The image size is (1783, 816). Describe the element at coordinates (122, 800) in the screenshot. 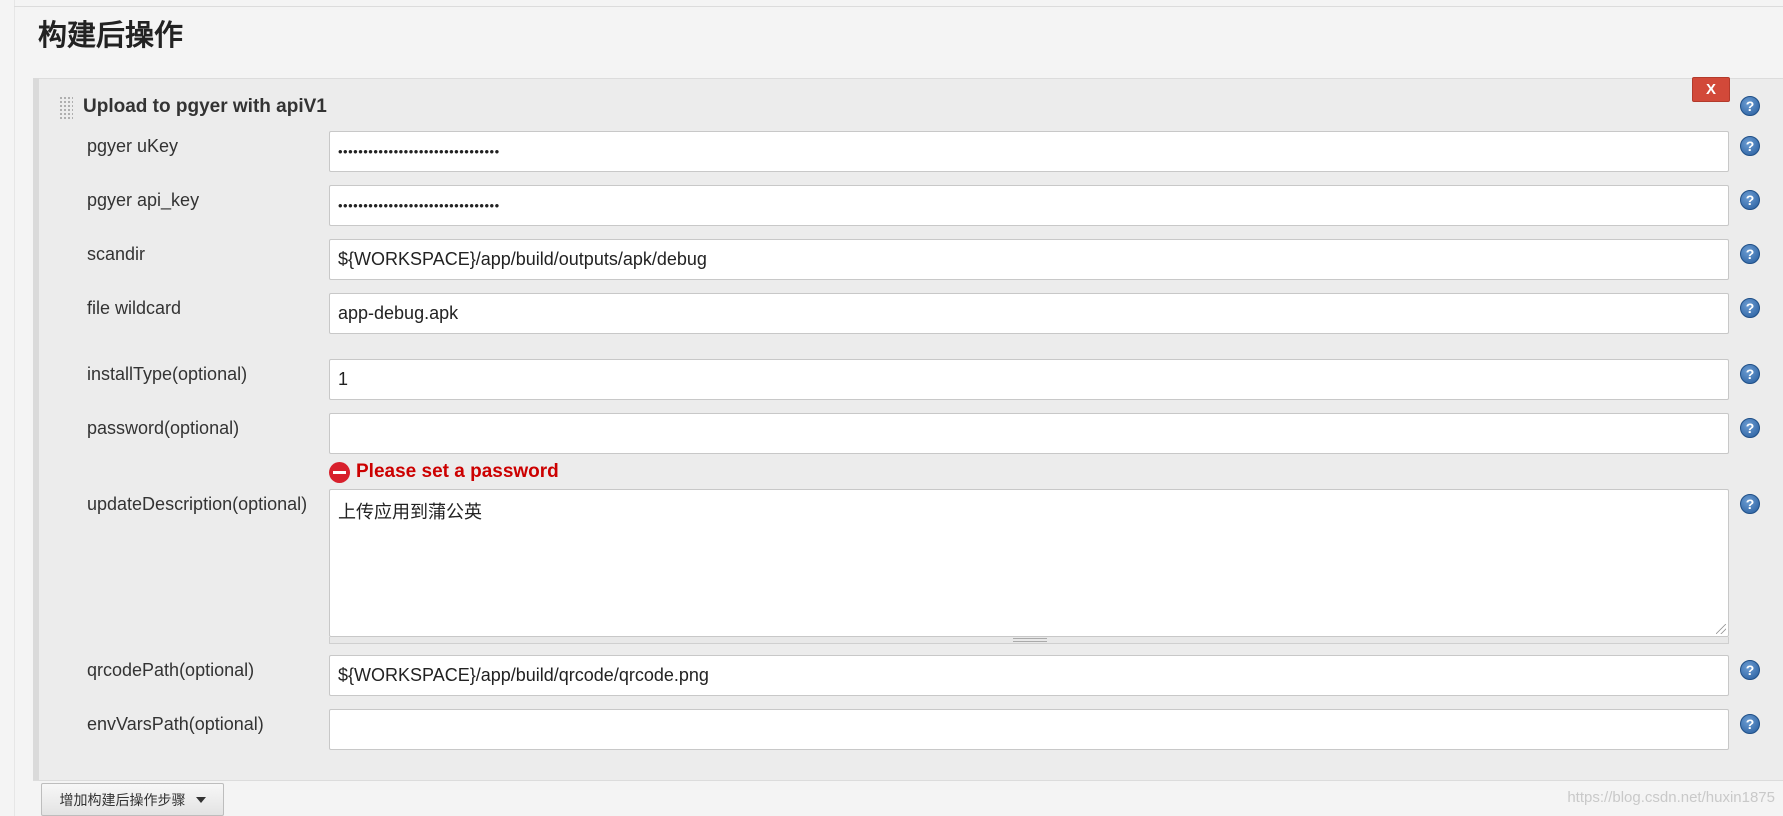

I see `add-step-label: 增加构建后操作步骤` at that location.